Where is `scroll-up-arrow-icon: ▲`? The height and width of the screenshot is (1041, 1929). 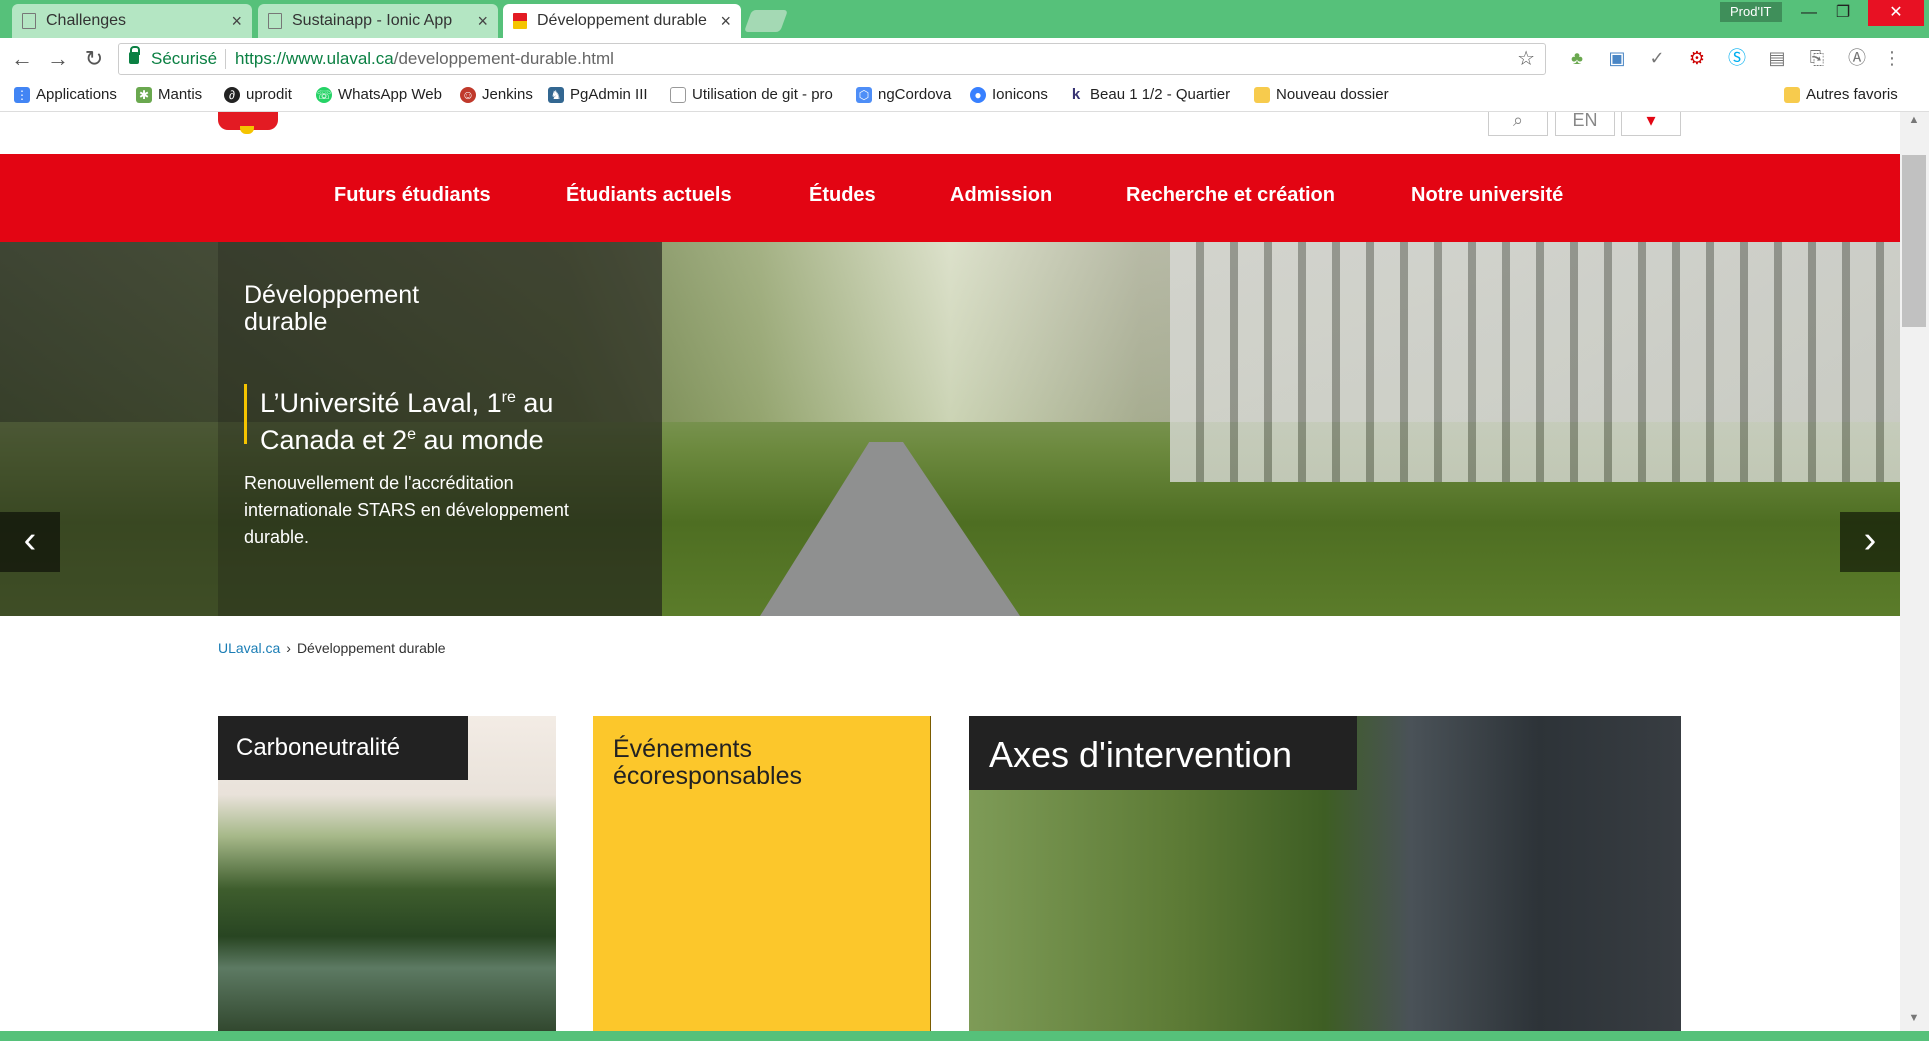 scroll-up-arrow-icon: ▲ is located at coordinates (1914, 123).